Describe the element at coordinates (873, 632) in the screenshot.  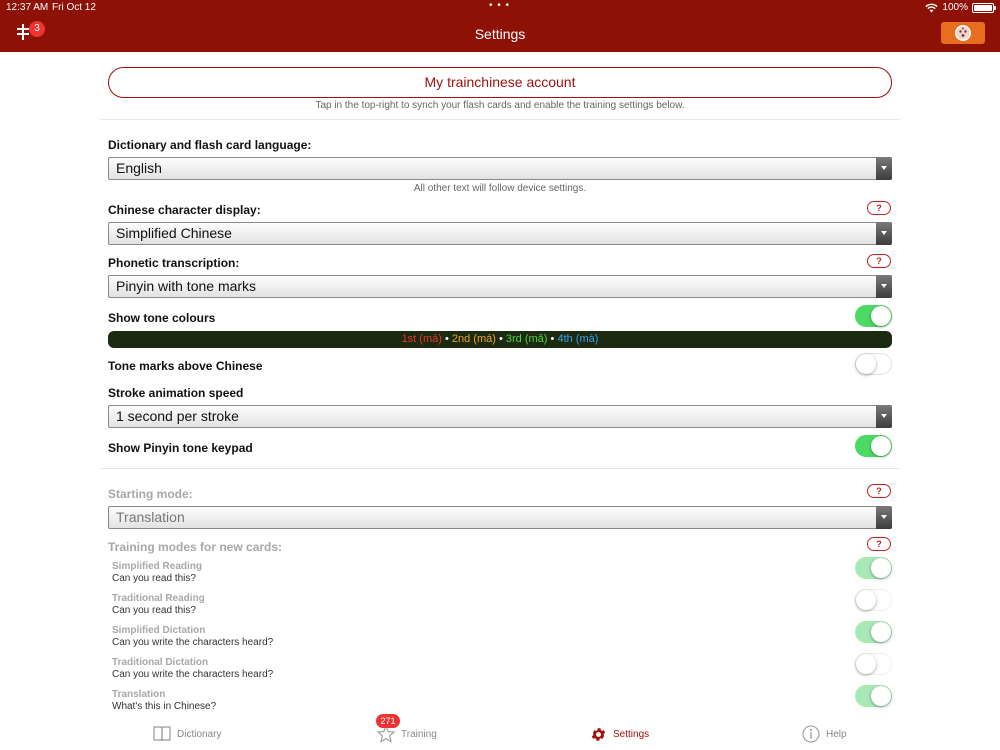
I see `mode-simplified-dictation-toggle` at that location.